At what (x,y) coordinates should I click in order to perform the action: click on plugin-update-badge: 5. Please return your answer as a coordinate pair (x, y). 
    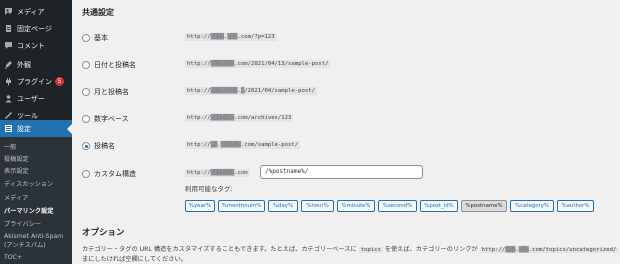
    Looking at the image, I should click on (59, 81).